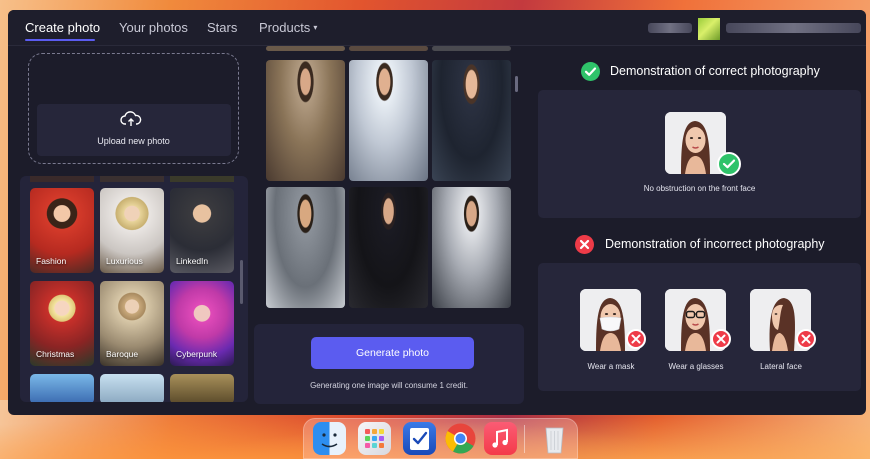 The image size is (870, 459). Describe the element at coordinates (715, 244) in the screenshot. I see `incorrect-demo-title: Demonstration of incorrect photography` at that location.